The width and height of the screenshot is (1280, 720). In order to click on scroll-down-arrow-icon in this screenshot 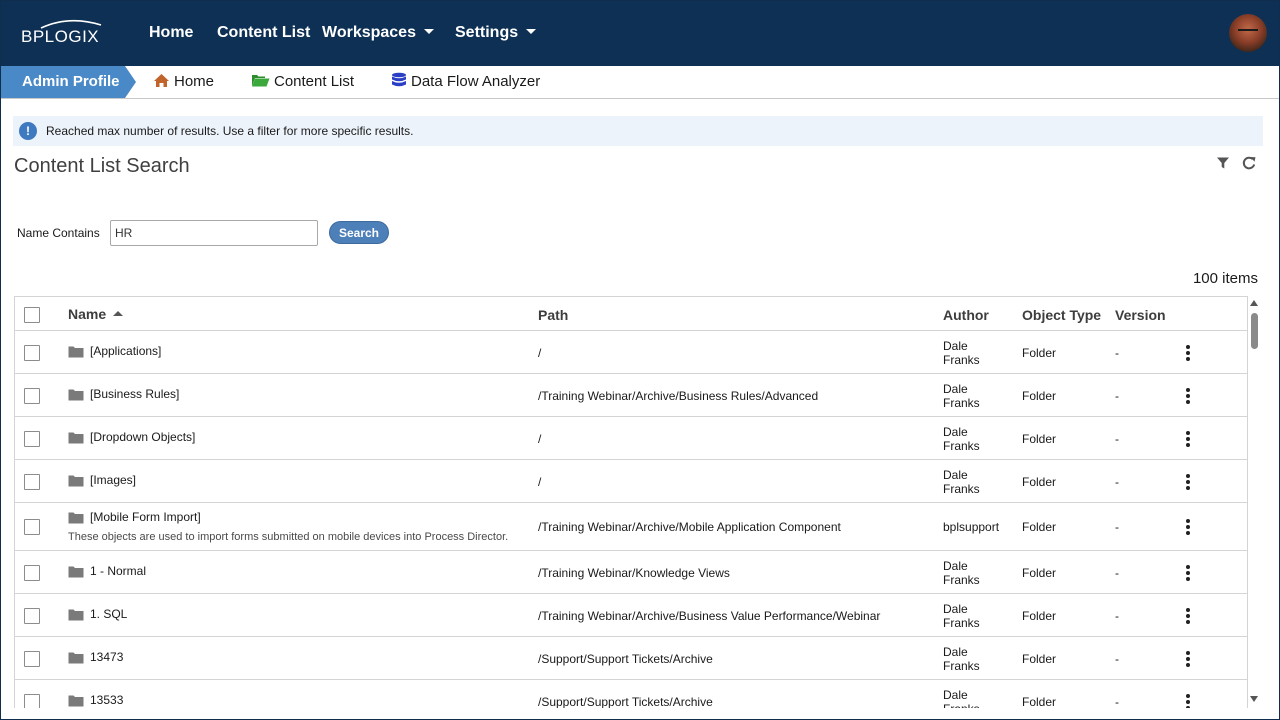, I will do `click(1254, 699)`.